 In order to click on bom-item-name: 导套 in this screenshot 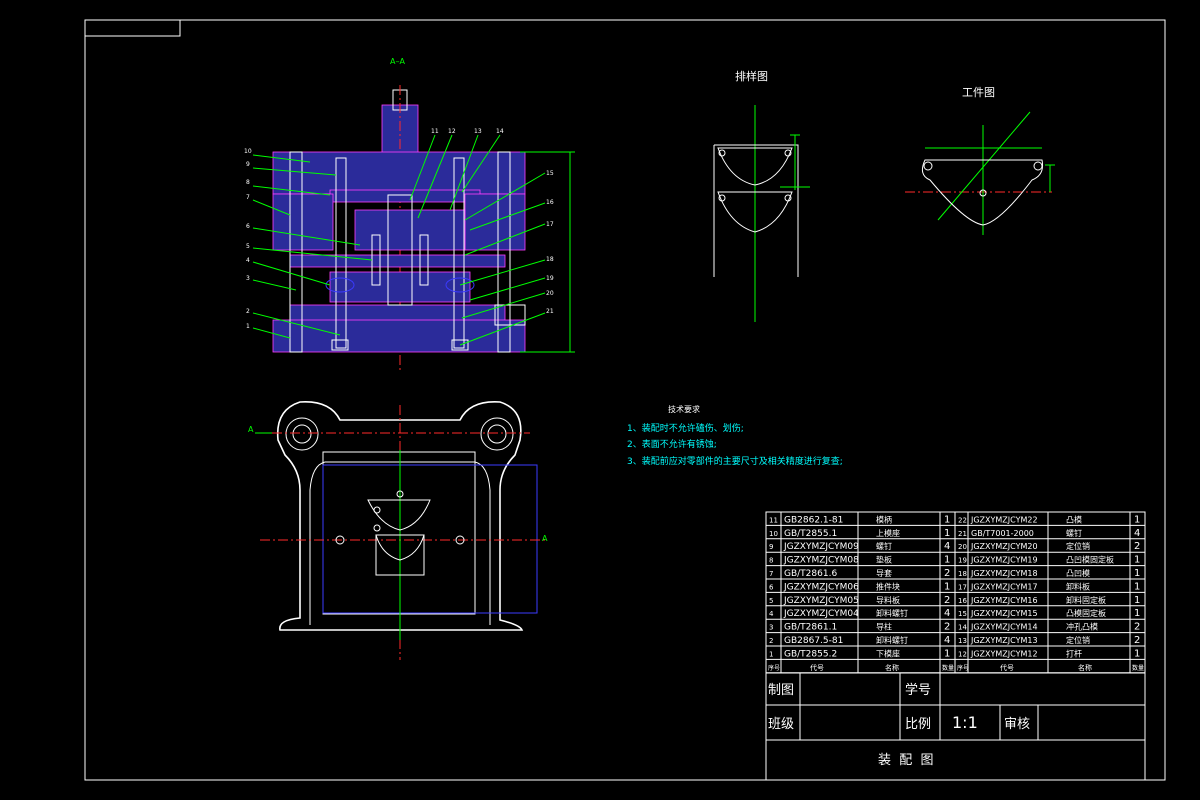, I will do `click(884, 573)`.